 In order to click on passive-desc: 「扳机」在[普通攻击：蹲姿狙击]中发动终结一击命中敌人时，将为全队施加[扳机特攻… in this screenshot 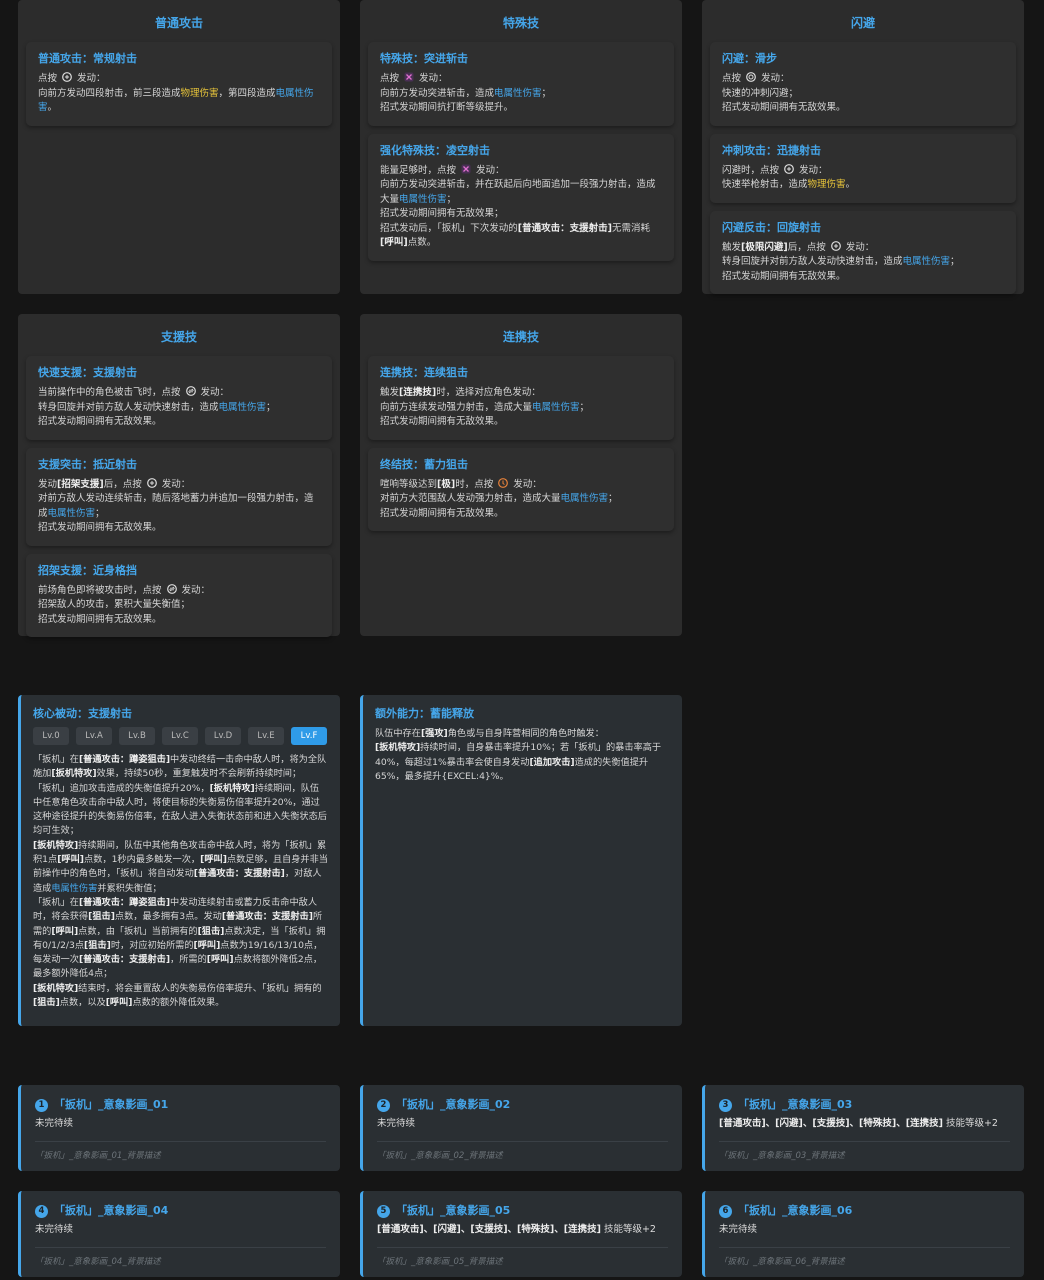, I will do `click(180, 881)`.